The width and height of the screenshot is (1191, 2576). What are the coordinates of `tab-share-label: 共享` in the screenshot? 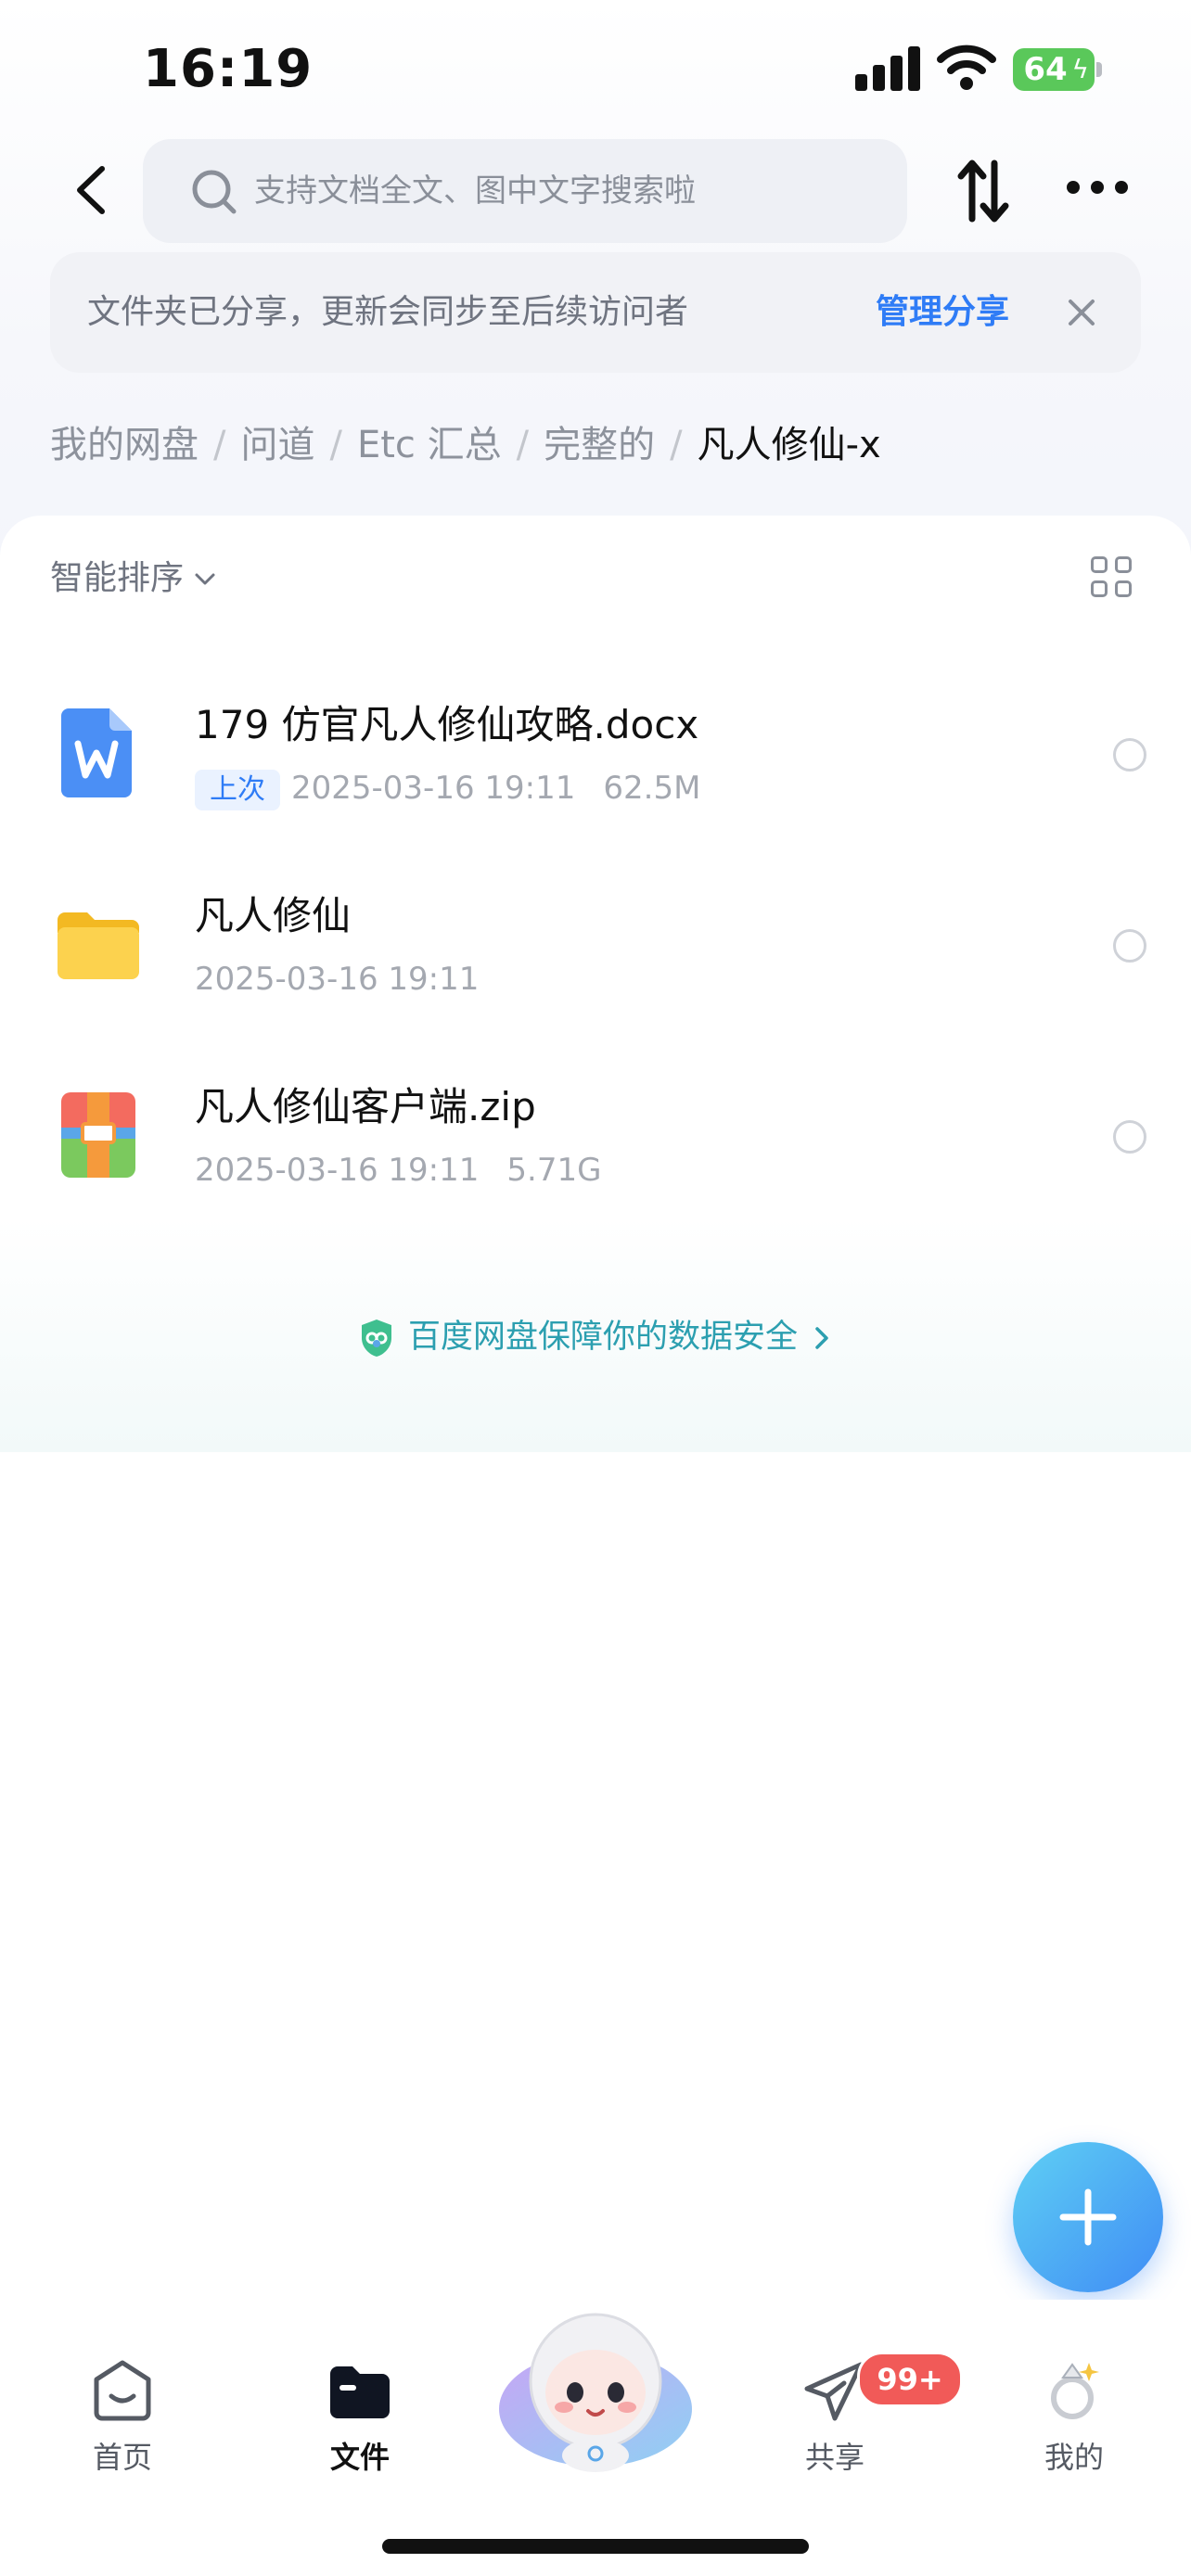 It's located at (834, 2458).